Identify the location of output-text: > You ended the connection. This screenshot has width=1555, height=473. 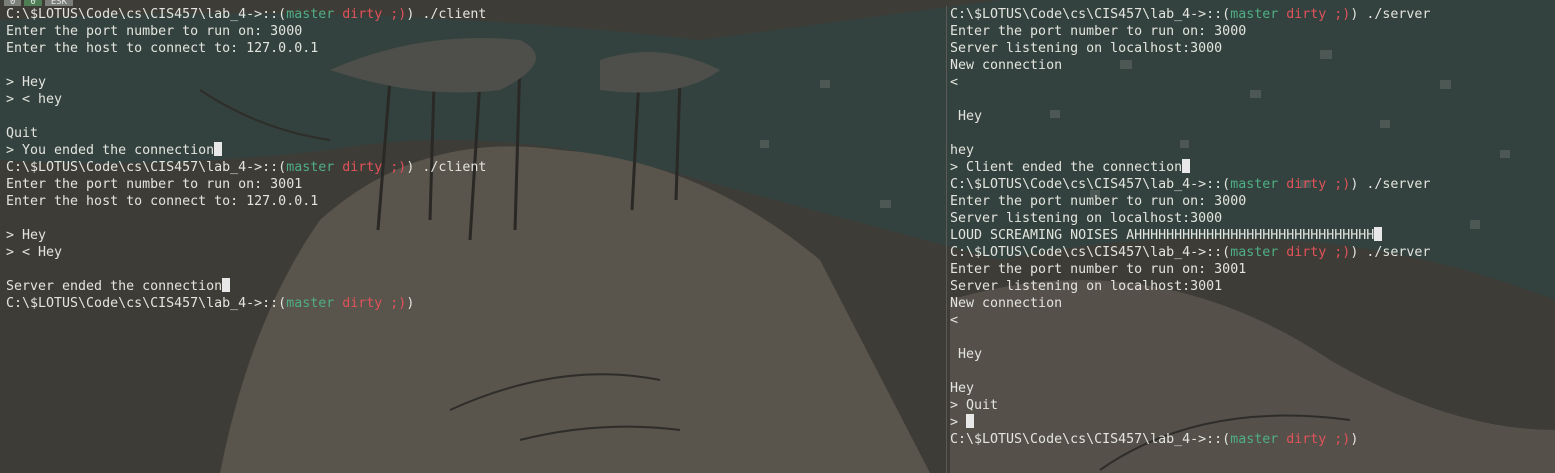
(110, 150).